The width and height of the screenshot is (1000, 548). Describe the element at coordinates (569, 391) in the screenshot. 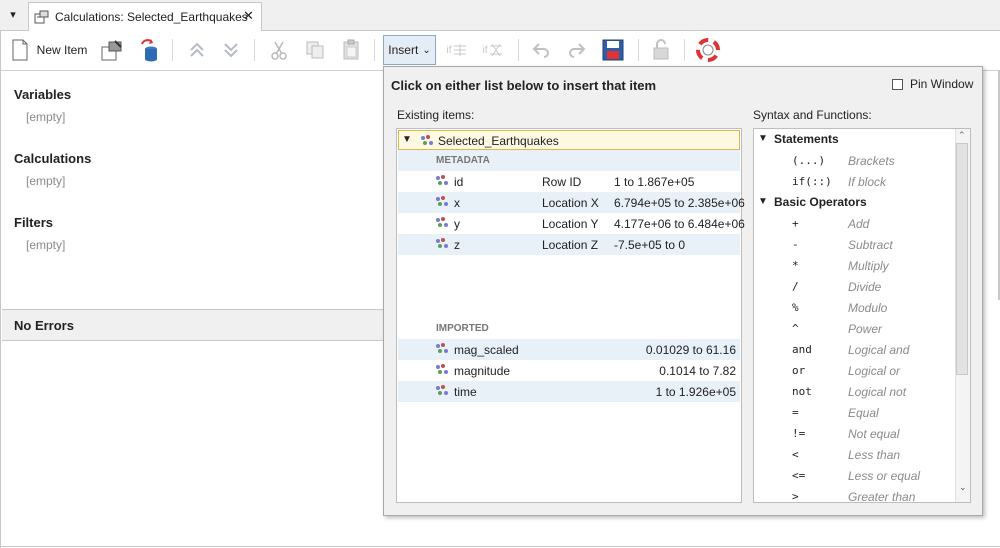

I see `imported-item-row: time 1 to 1.926e+05` at that location.